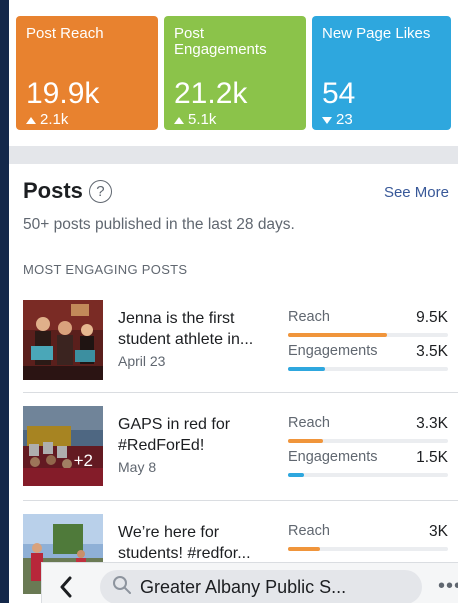 The image size is (458, 603). Describe the element at coordinates (368, 469) in the screenshot. I see `engagements-metric: Engagements 1.5K` at that location.